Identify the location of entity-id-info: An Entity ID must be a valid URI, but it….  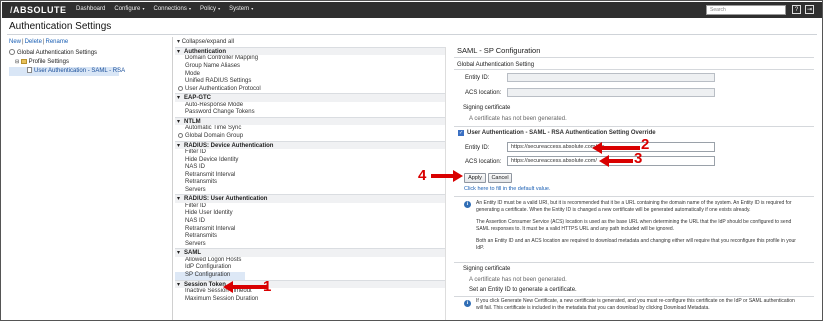
(634, 207).